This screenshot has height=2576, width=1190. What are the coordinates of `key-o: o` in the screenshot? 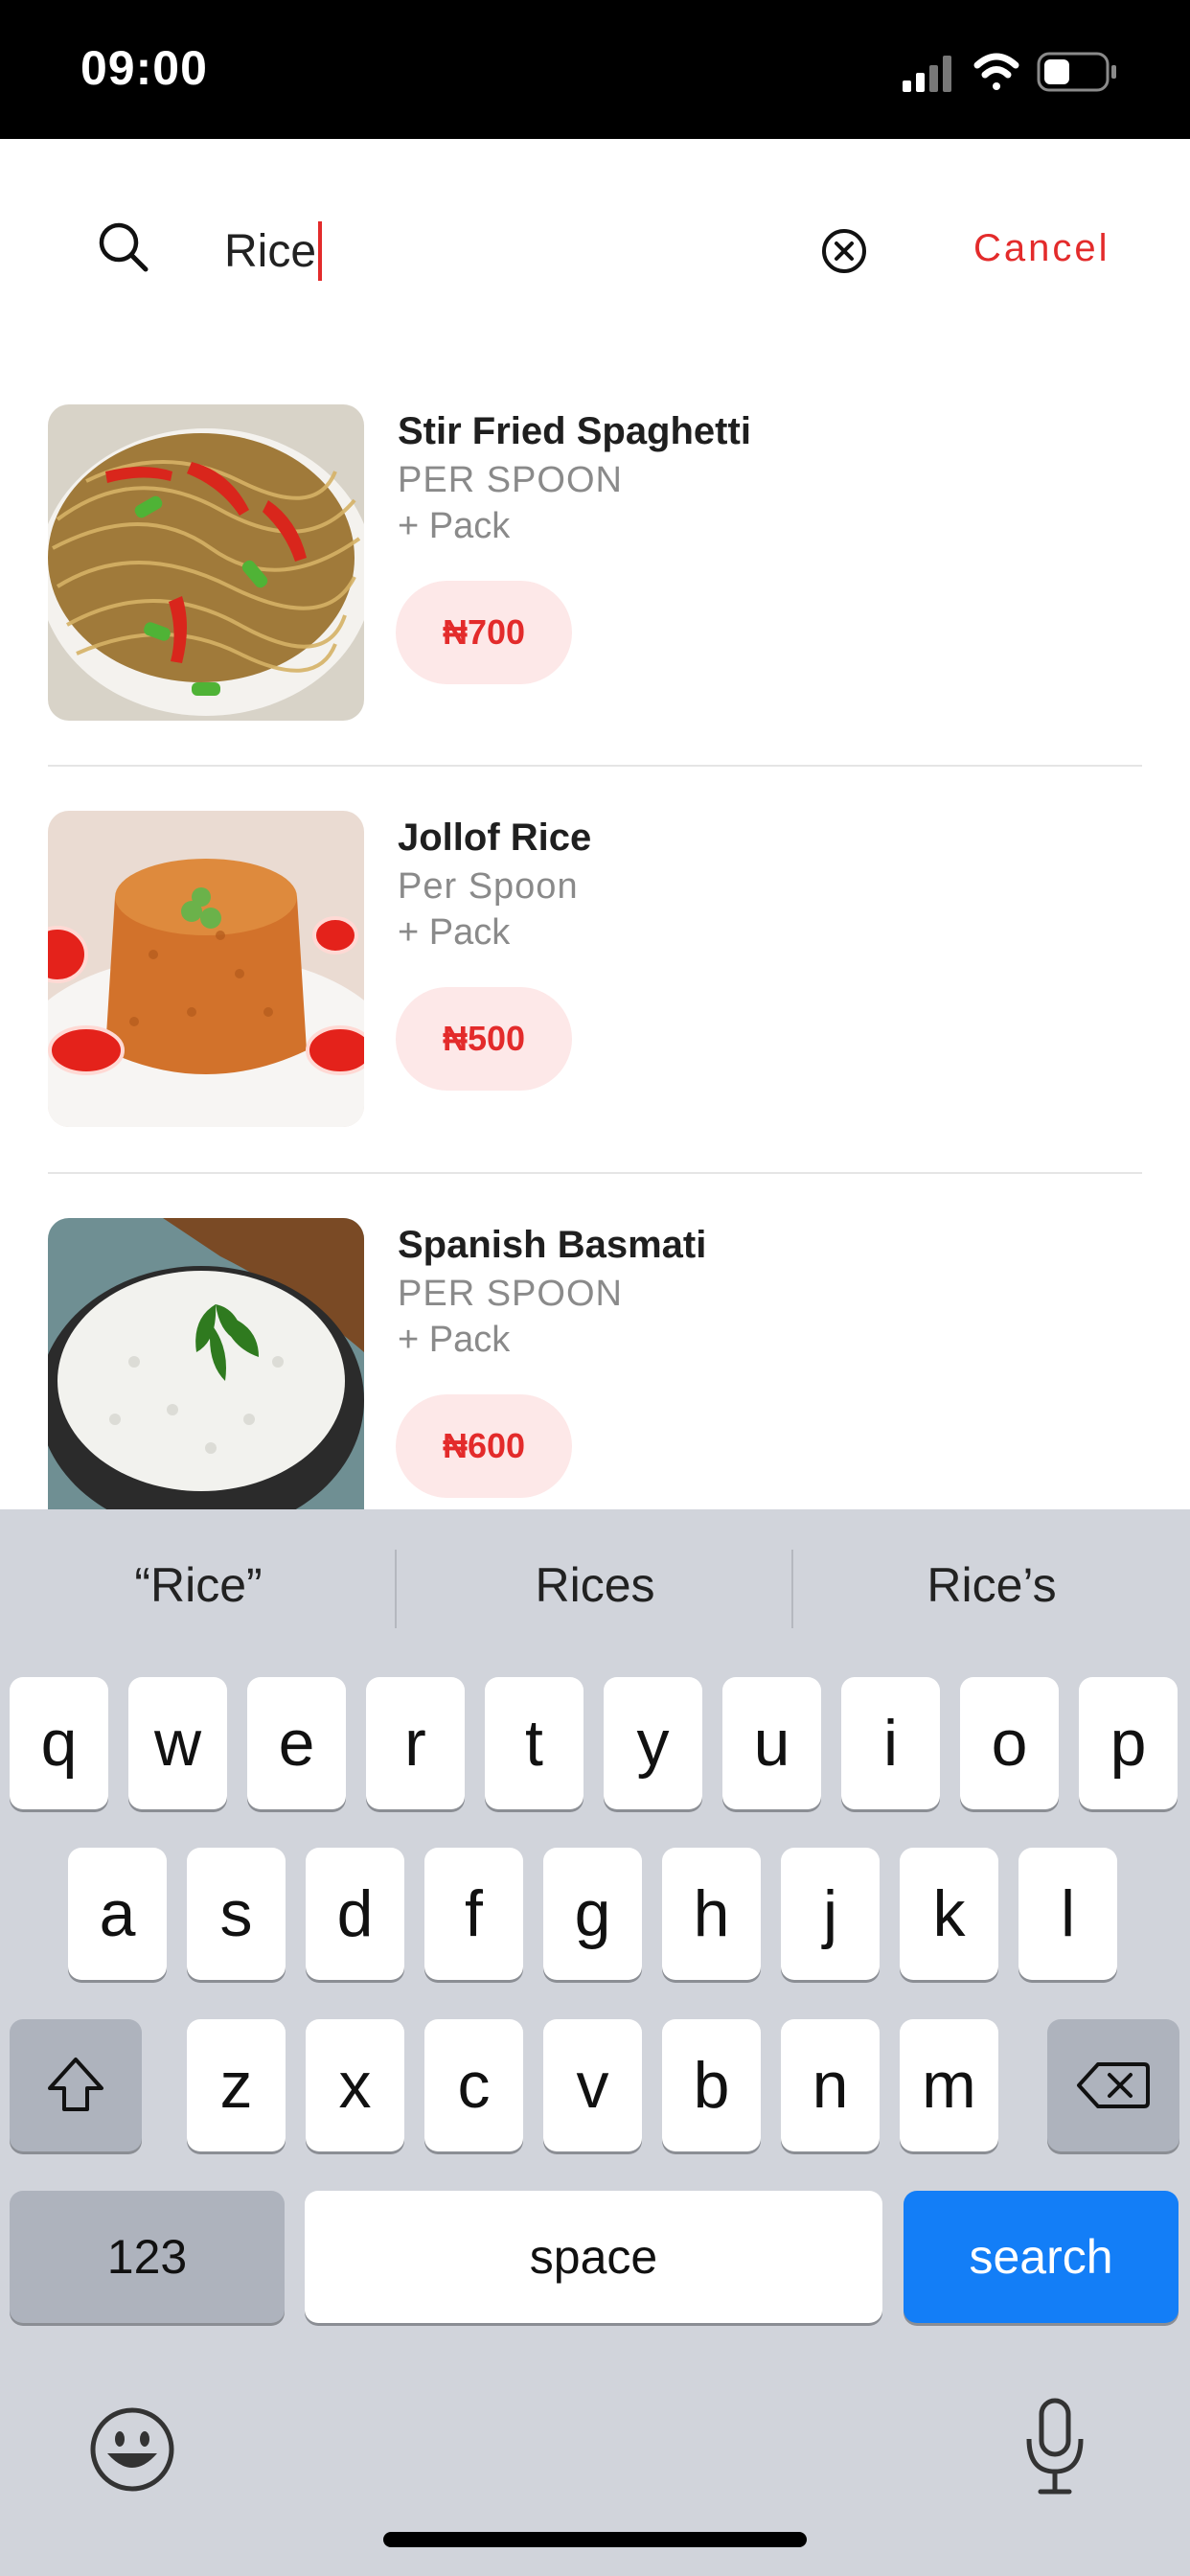 It's located at (1010, 1743).